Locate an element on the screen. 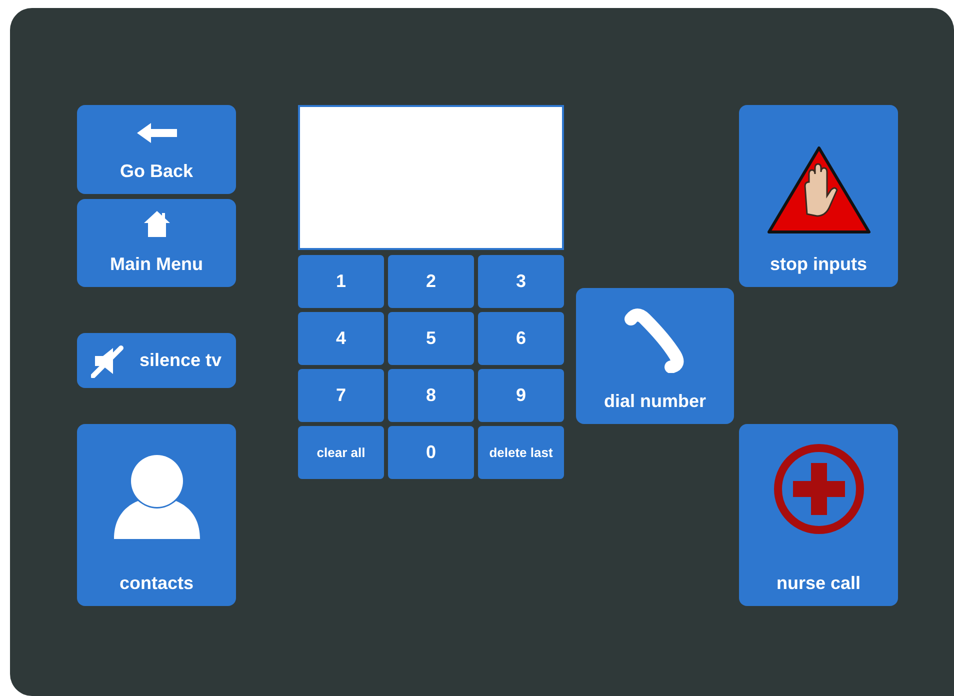 The height and width of the screenshot is (696, 954). keypad-key: 0 is located at coordinates (431, 452).